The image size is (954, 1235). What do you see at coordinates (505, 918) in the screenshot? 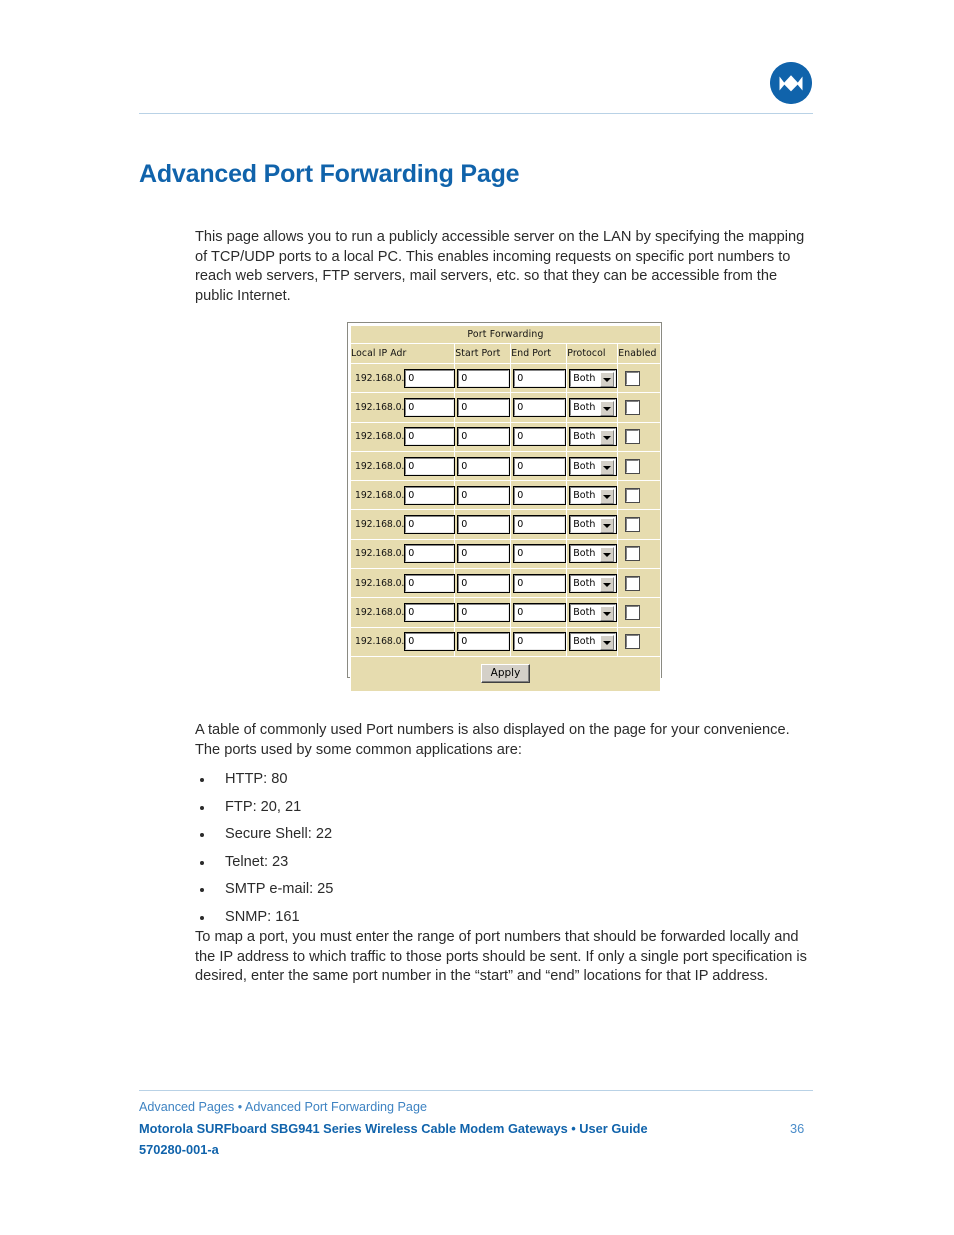
I see `list-item: SNMP: 161` at bounding box center [505, 918].